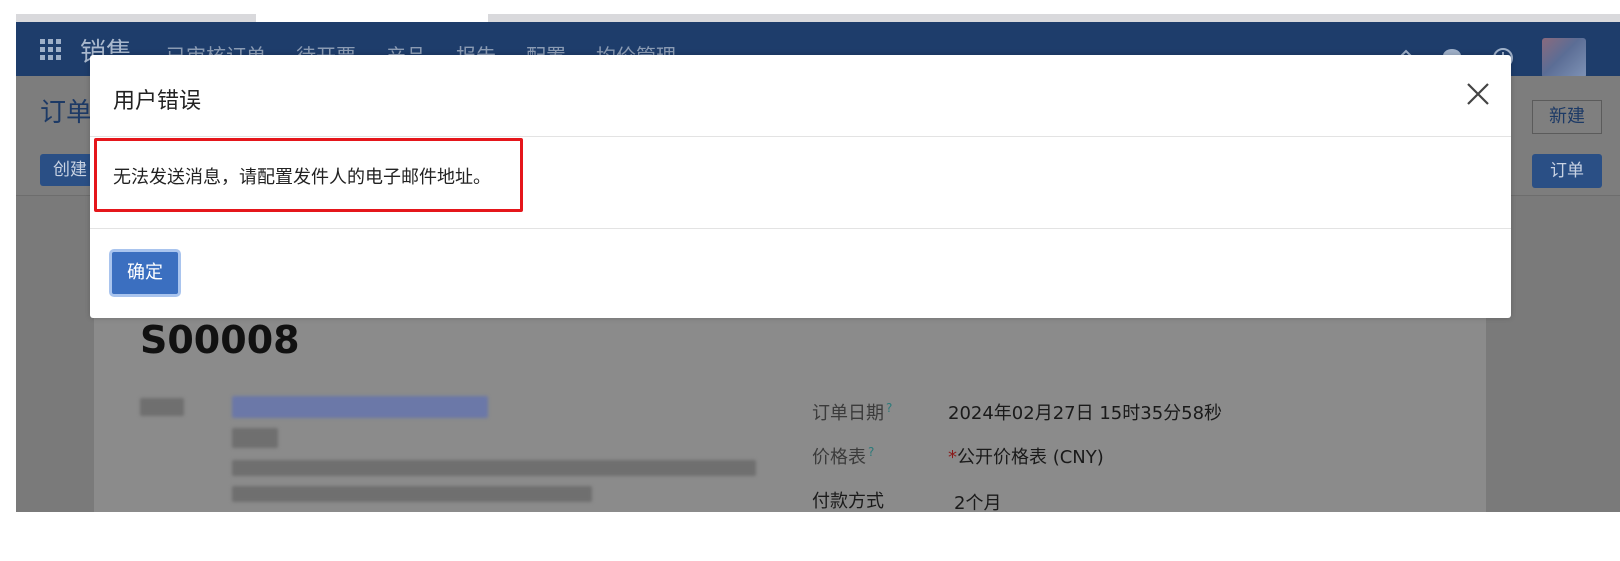  I want to click on blurred-label, so click(162, 407).